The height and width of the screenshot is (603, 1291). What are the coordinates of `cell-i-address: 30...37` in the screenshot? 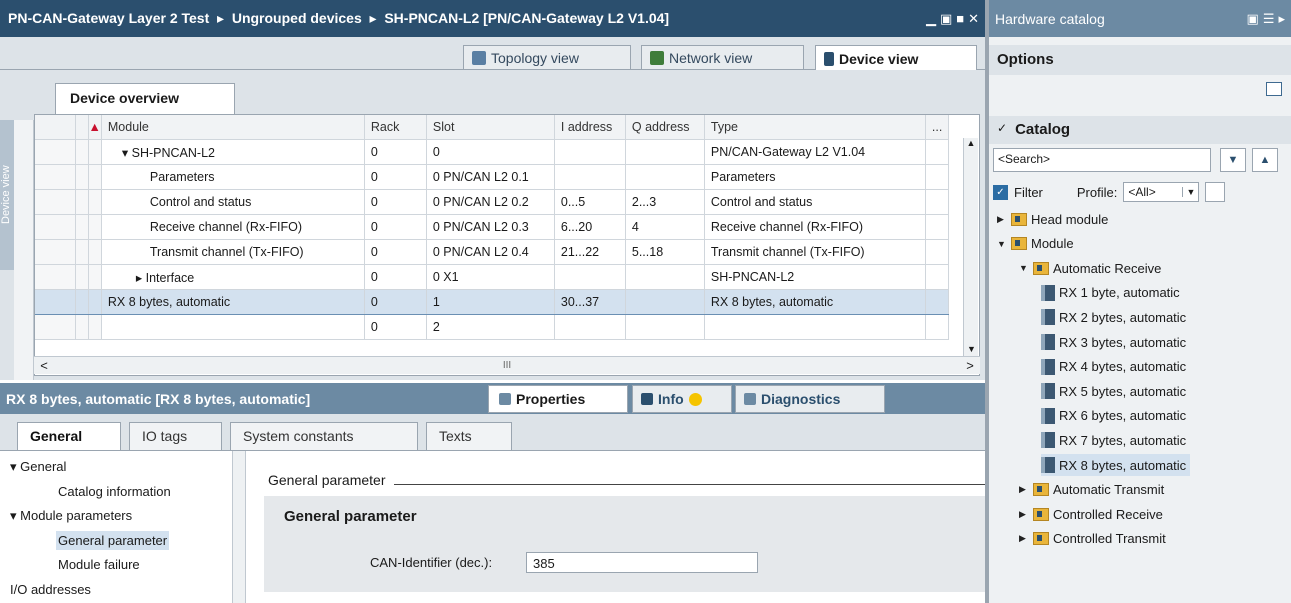 It's located at (590, 302).